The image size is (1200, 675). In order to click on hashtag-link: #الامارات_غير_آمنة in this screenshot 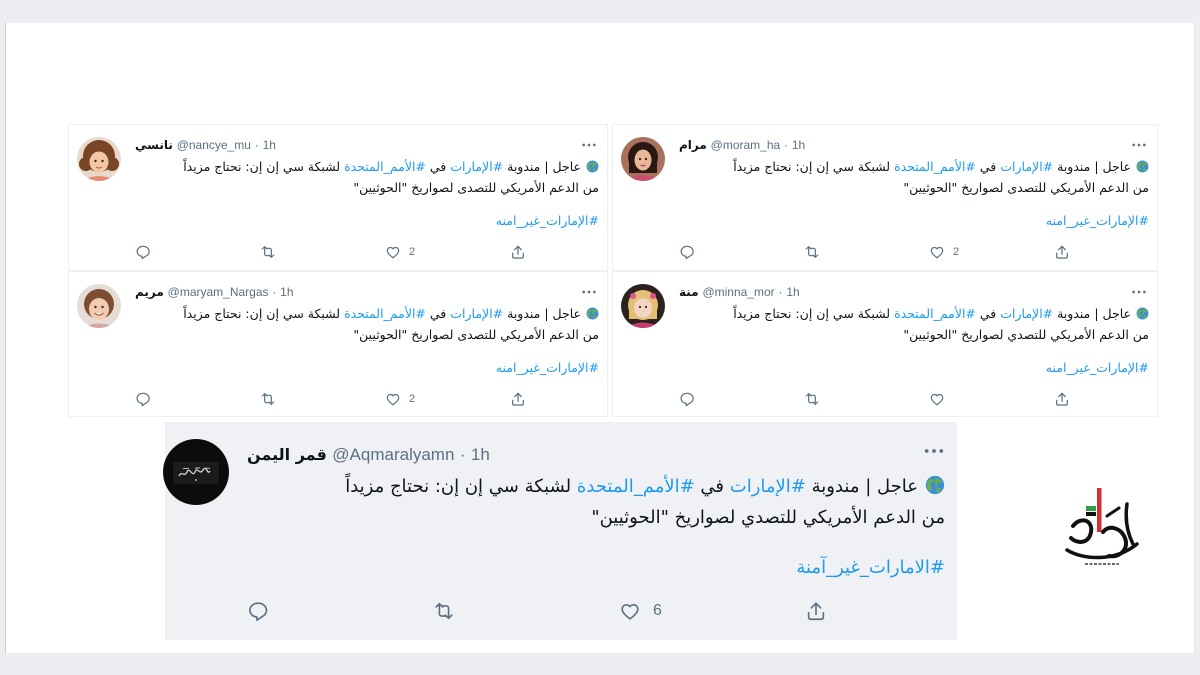, I will do `click(596, 568)`.